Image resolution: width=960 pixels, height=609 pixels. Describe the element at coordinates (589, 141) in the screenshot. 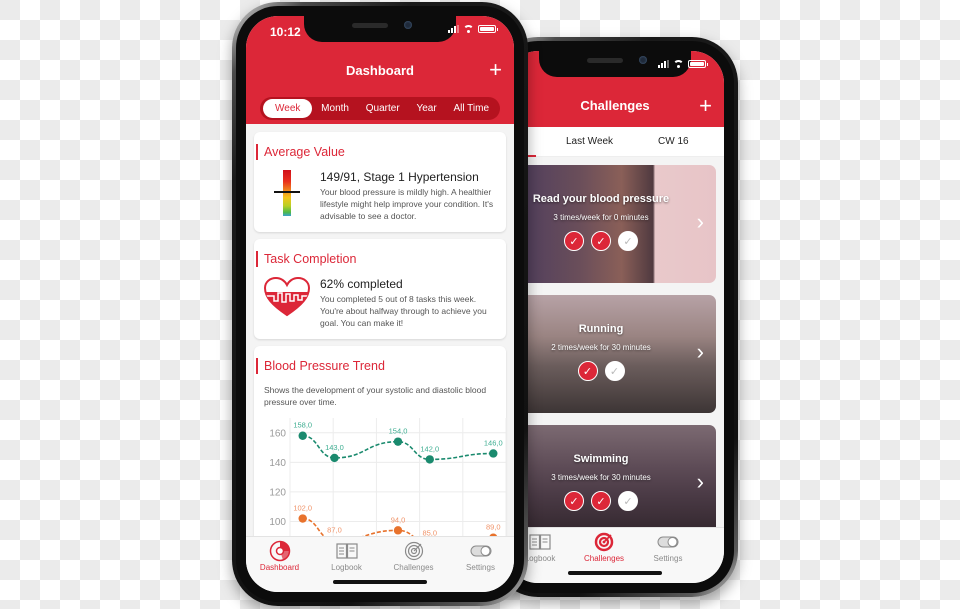

I see `tab-last-week: Last Week` at that location.